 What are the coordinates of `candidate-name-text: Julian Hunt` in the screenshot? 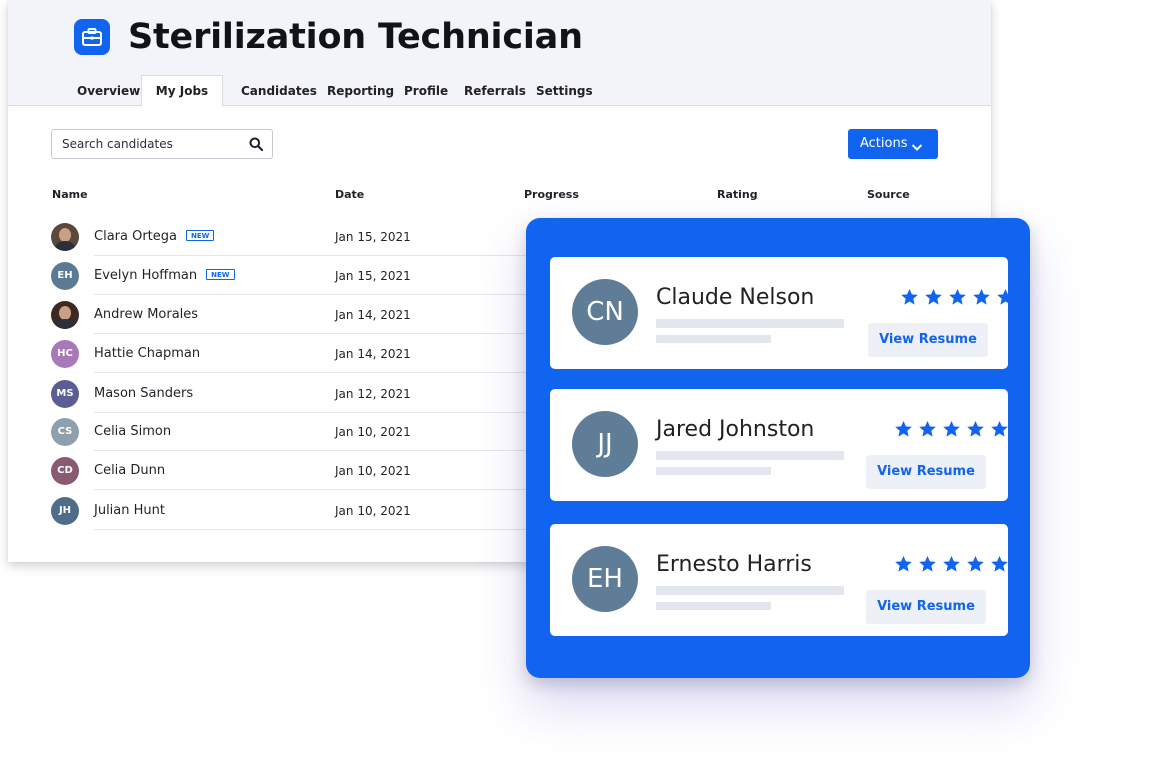 It's located at (129, 510).